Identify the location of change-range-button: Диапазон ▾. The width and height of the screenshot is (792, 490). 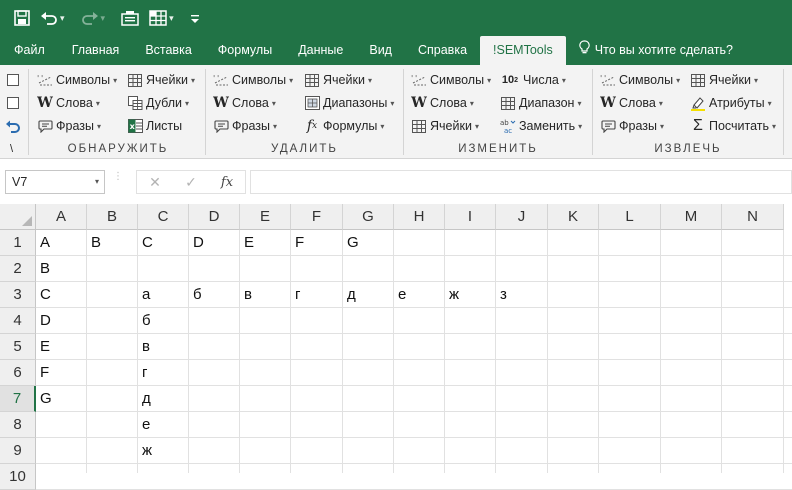
(540, 103).